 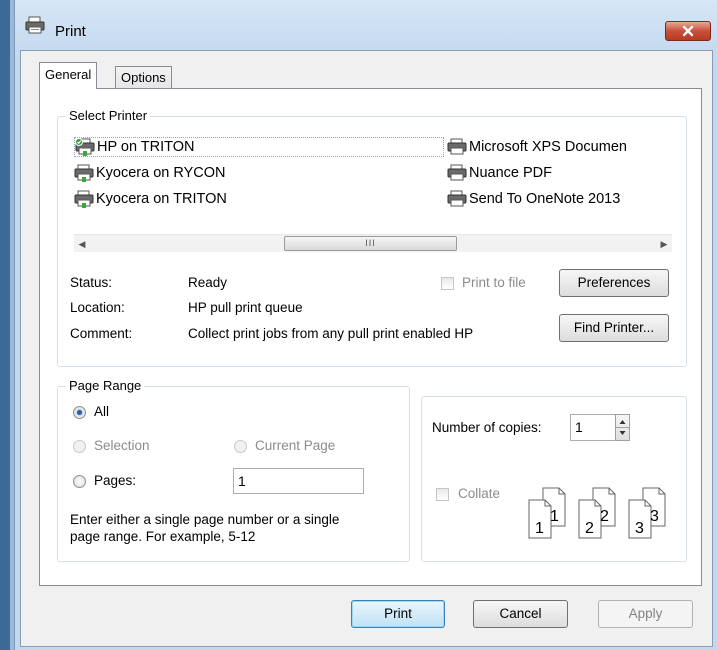 I want to click on pages-radio, so click(x=79, y=481).